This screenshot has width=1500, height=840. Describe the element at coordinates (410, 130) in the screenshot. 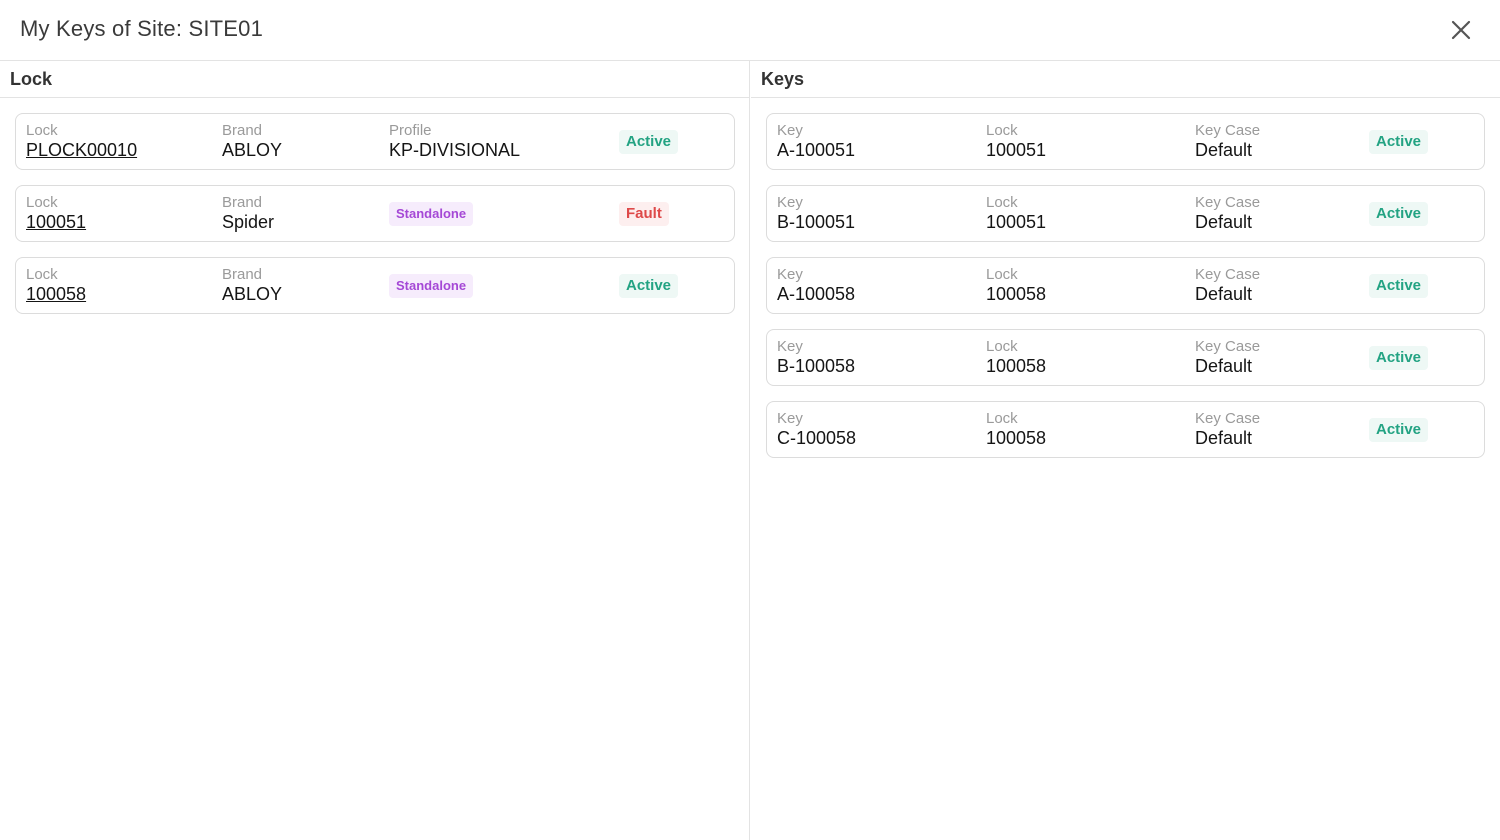

I see `profile-label: Profile` at that location.